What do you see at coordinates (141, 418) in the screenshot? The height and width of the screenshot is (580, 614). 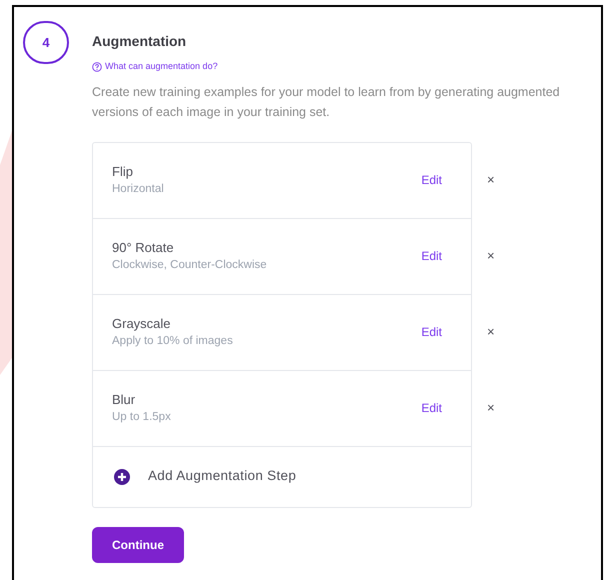 I see `augmentation-detail: Up to 1.5px` at bounding box center [141, 418].